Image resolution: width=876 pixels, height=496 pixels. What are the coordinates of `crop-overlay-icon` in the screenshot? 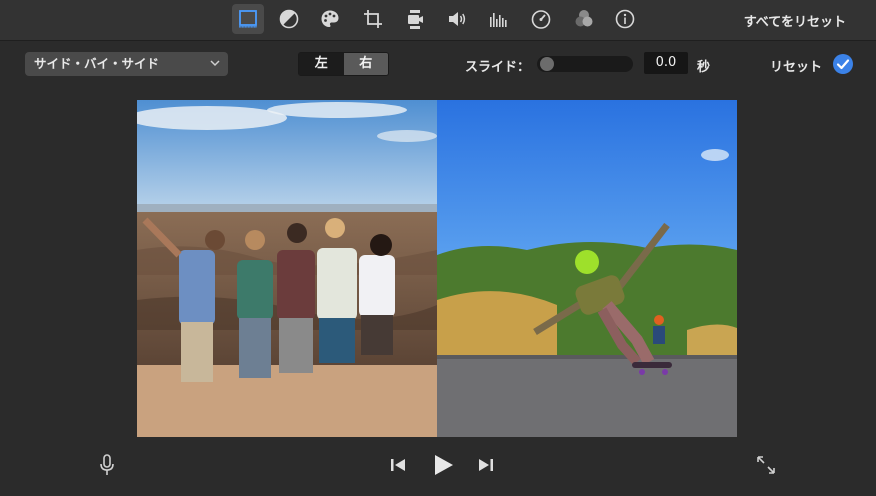 It's located at (248, 19).